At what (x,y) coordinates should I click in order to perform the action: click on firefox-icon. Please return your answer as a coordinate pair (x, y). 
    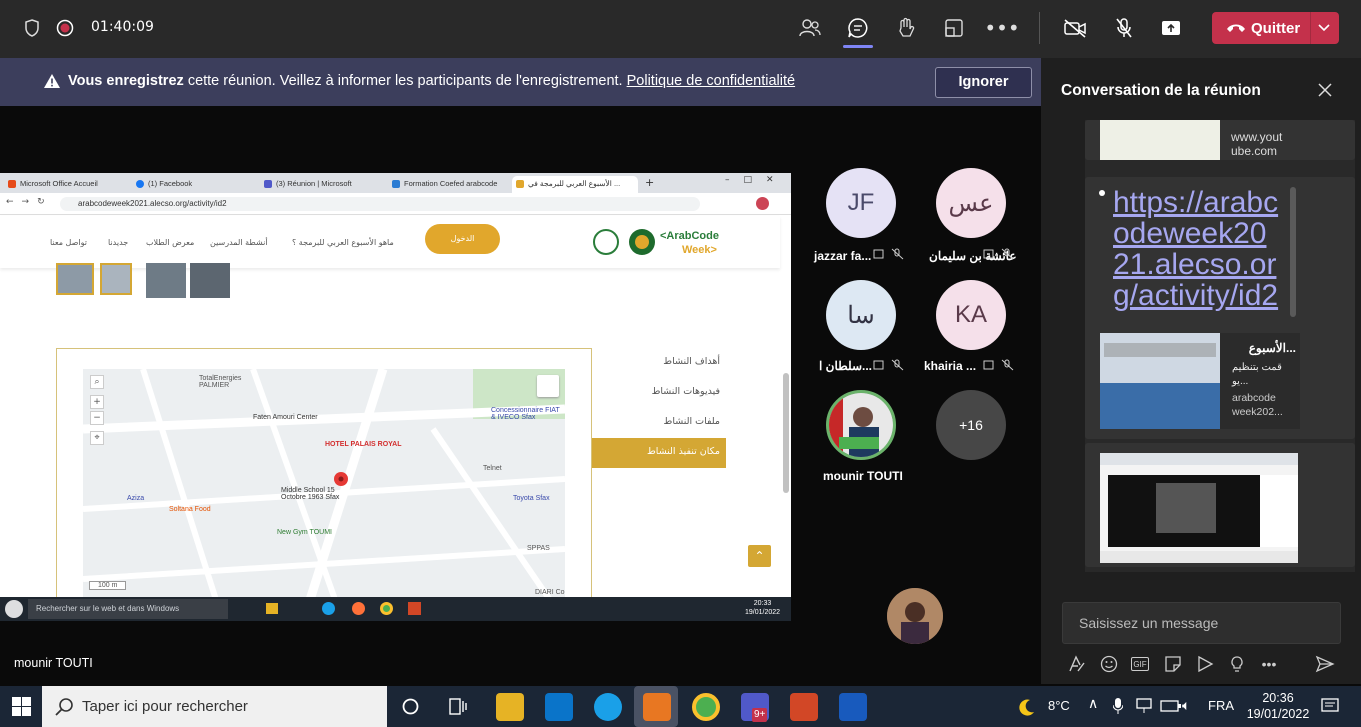
    Looking at the image, I should click on (358, 608).